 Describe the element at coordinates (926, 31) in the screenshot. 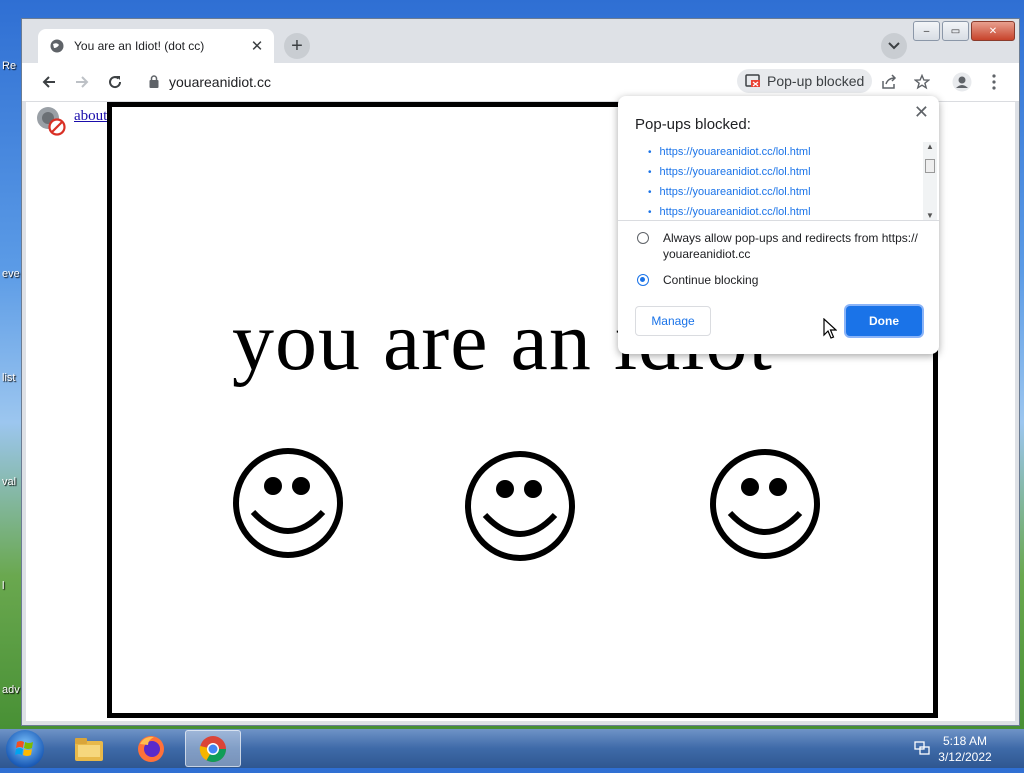

I see `minimize-button: –` at that location.